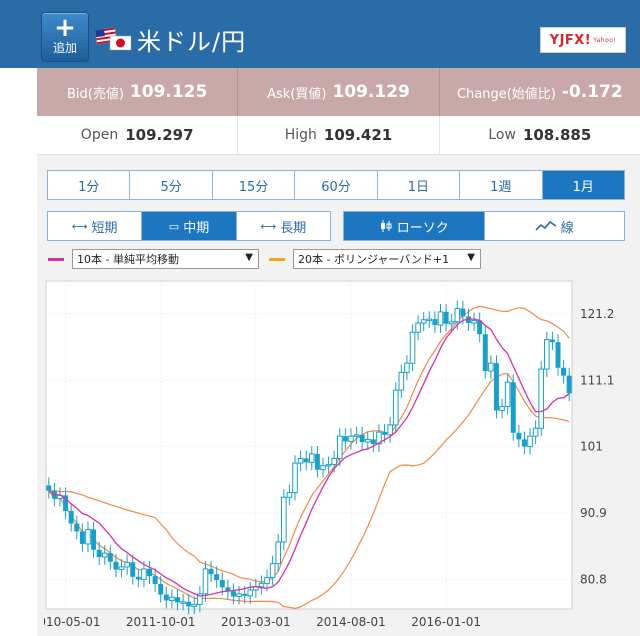  Describe the element at coordinates (293, 228) in the screenshot. I see `tab-range-long-label: 長期` at that location.